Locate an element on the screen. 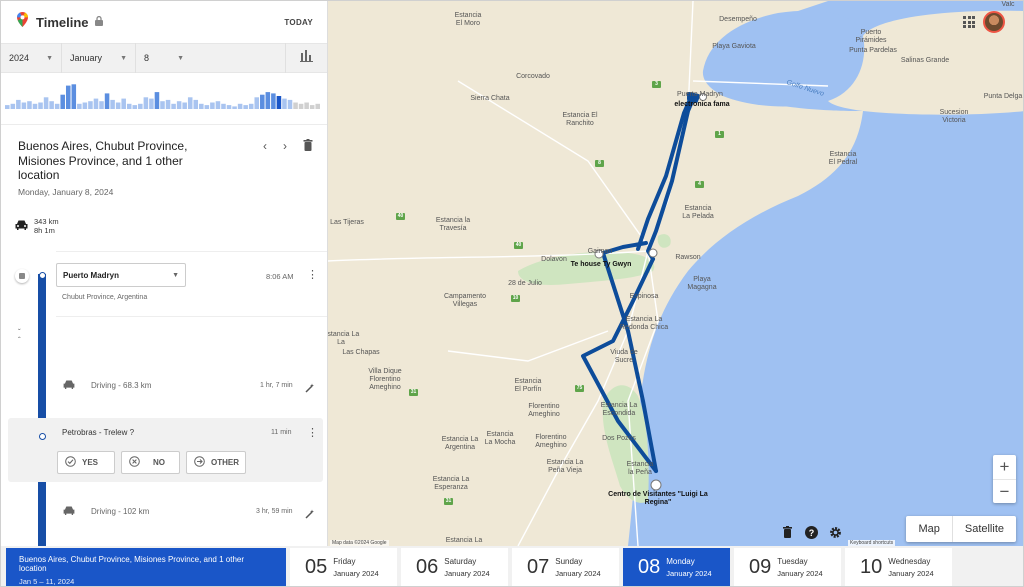 This screenshot has height=587, width=1024. year-value: 2024 is located at coordinates (19, 58).